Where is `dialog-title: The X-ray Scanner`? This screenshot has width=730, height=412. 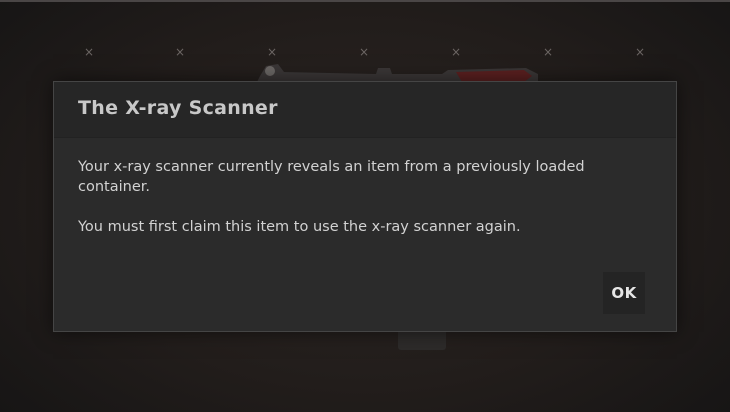 dialog-title: The X-ray Scanner is located at coordinates (178, 108).